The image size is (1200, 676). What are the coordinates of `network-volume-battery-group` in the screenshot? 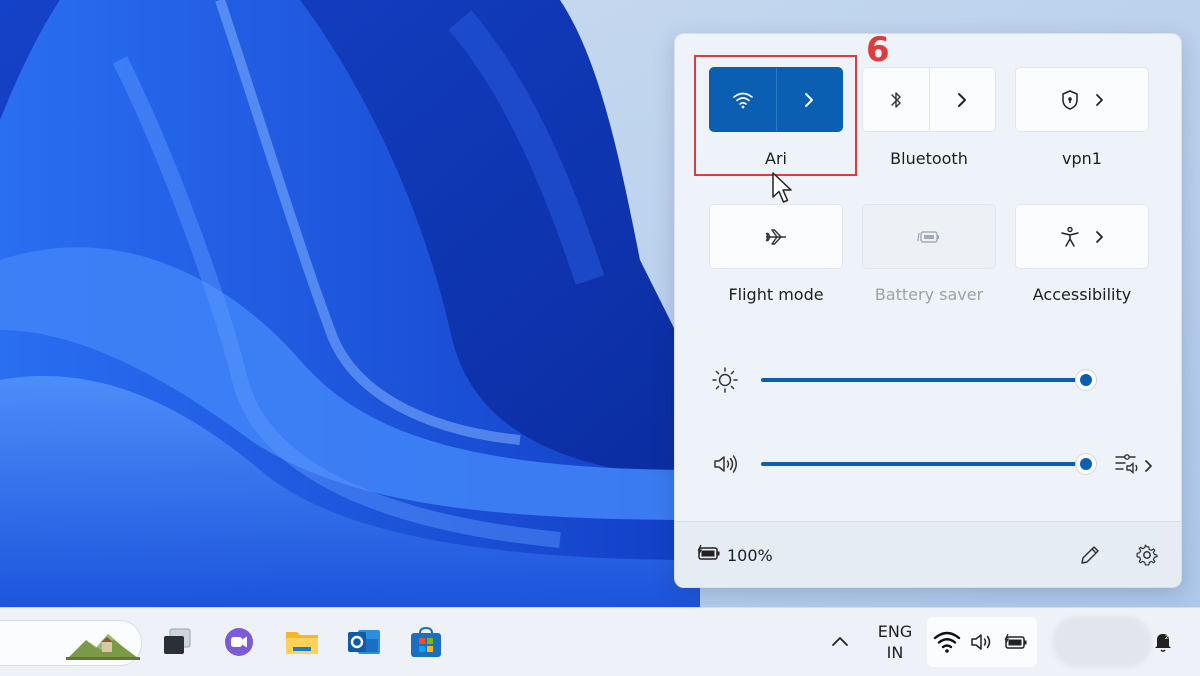 It's located at (982, 642).